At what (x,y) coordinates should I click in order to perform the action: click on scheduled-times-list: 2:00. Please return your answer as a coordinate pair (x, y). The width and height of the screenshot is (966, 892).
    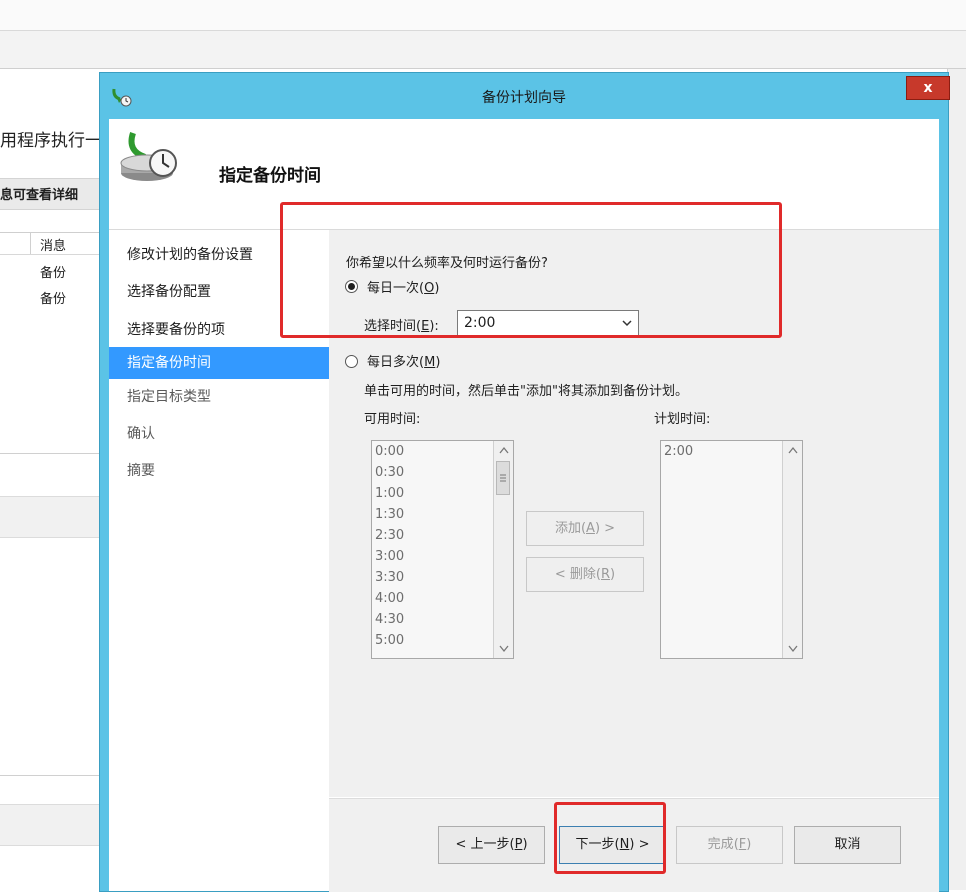
    Looking at the image, I should click on (731, 549).